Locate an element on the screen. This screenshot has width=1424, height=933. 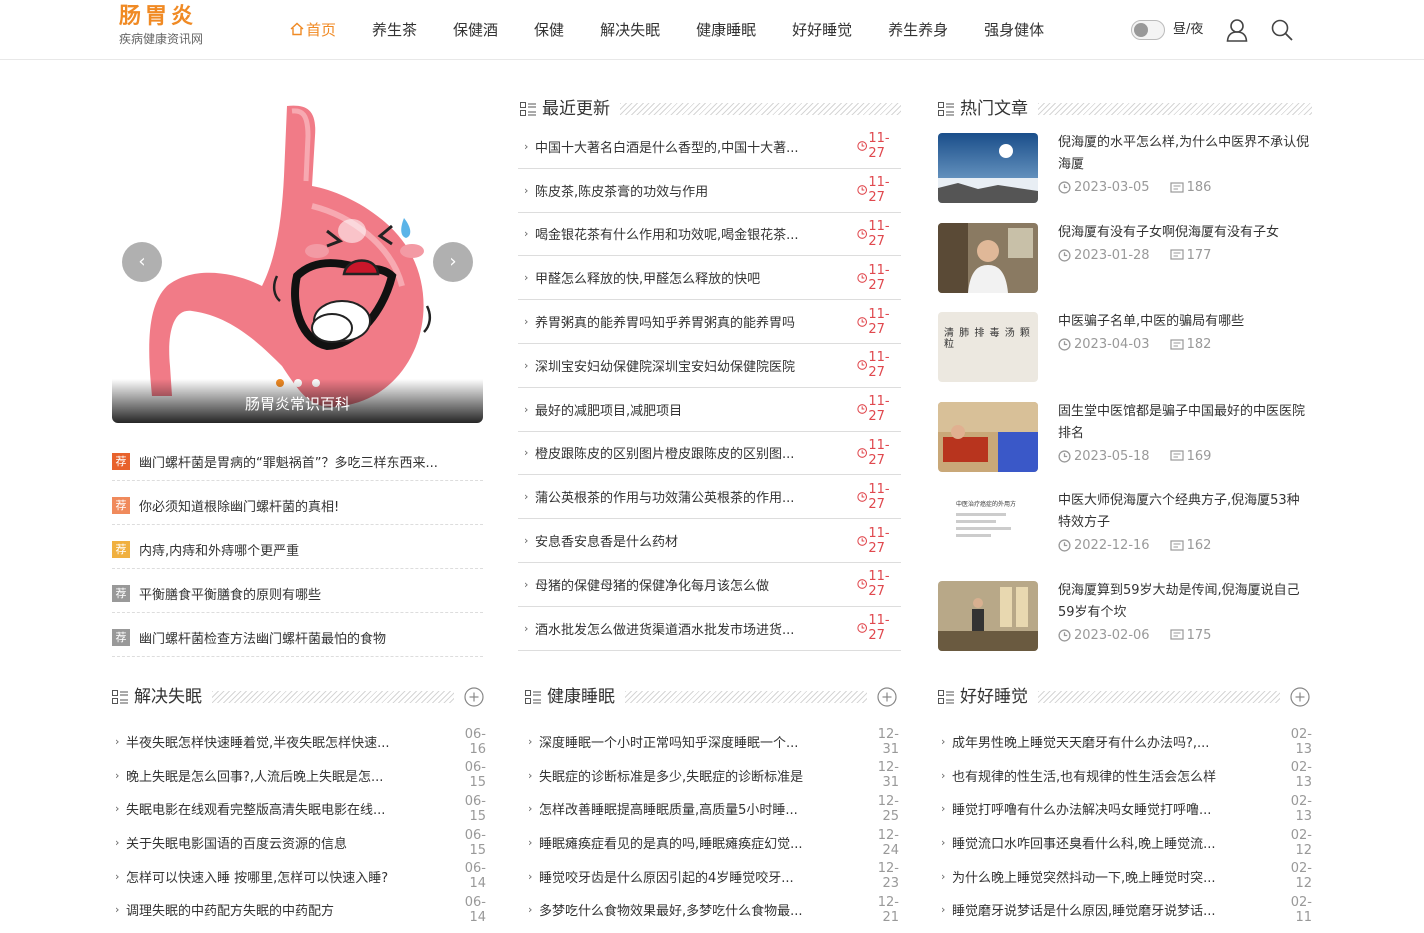
nav-item-insomnia: 解决失眠 is located at coordinates (630, 30).